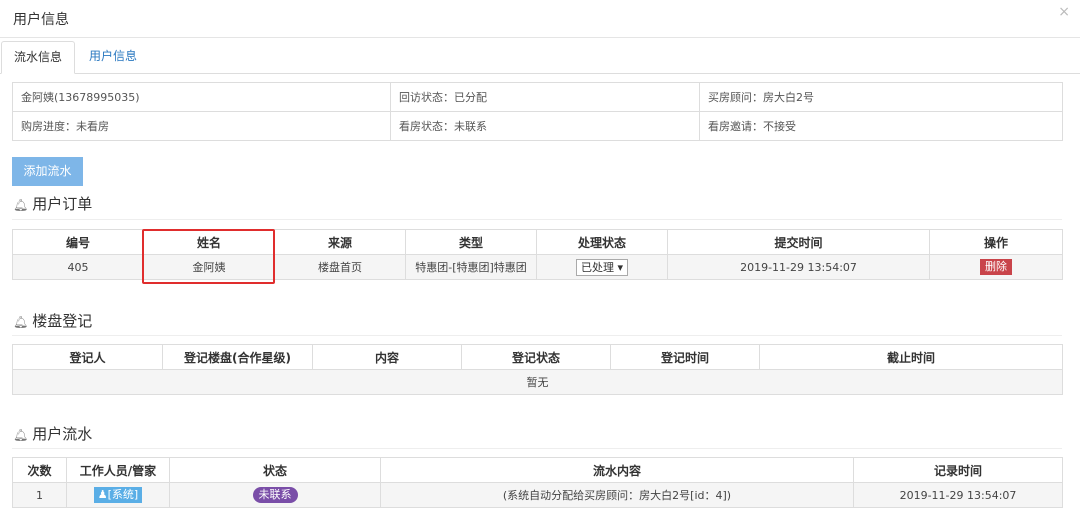 The image size is (1080, 532). Describe the element at coordinates (41, 20) in the screenshot. I see `modal-title: 用户信息` at that location.